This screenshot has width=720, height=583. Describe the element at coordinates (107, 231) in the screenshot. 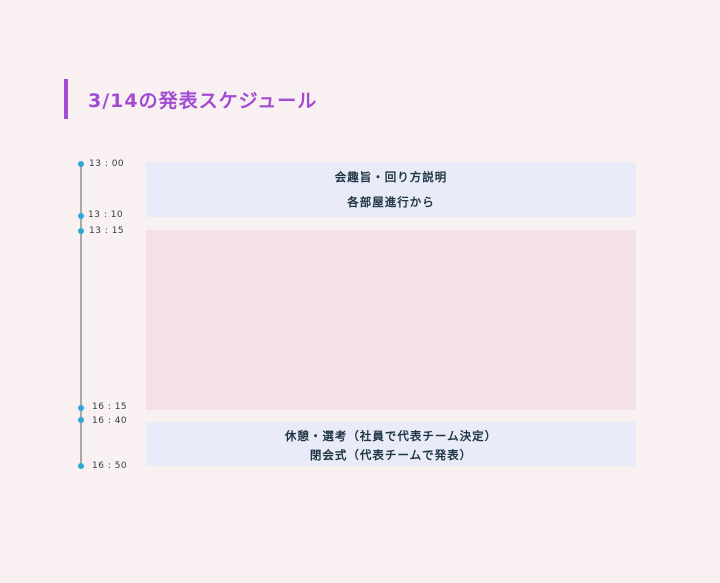

I see `time-label: 13 : 15` at that location.